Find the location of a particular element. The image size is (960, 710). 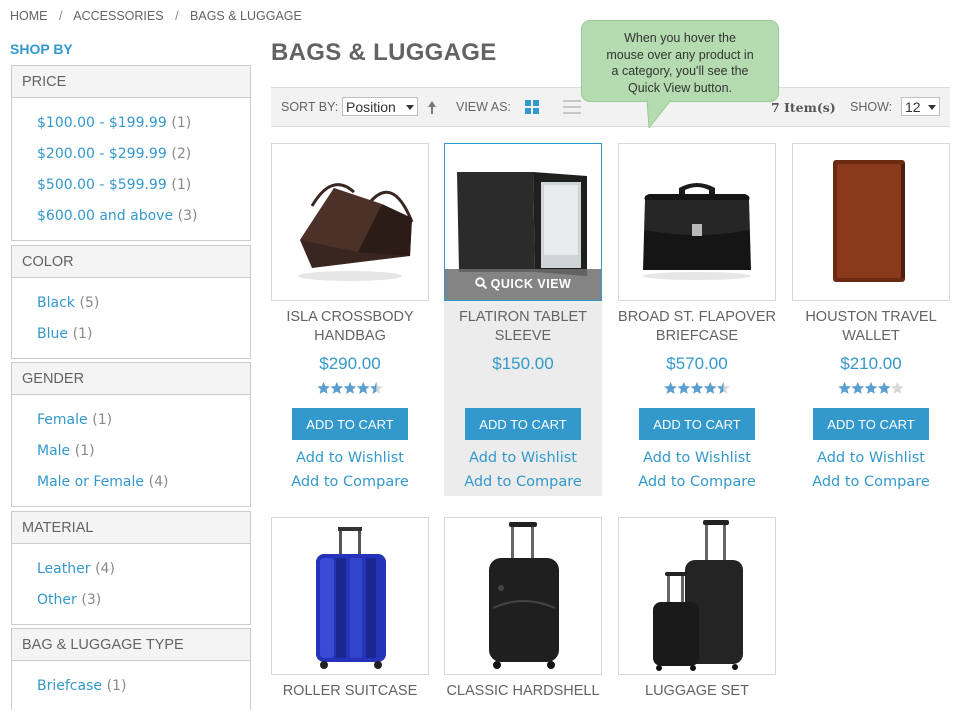

filter-title-material: MATERIAL is located at coordinates (131, 527).